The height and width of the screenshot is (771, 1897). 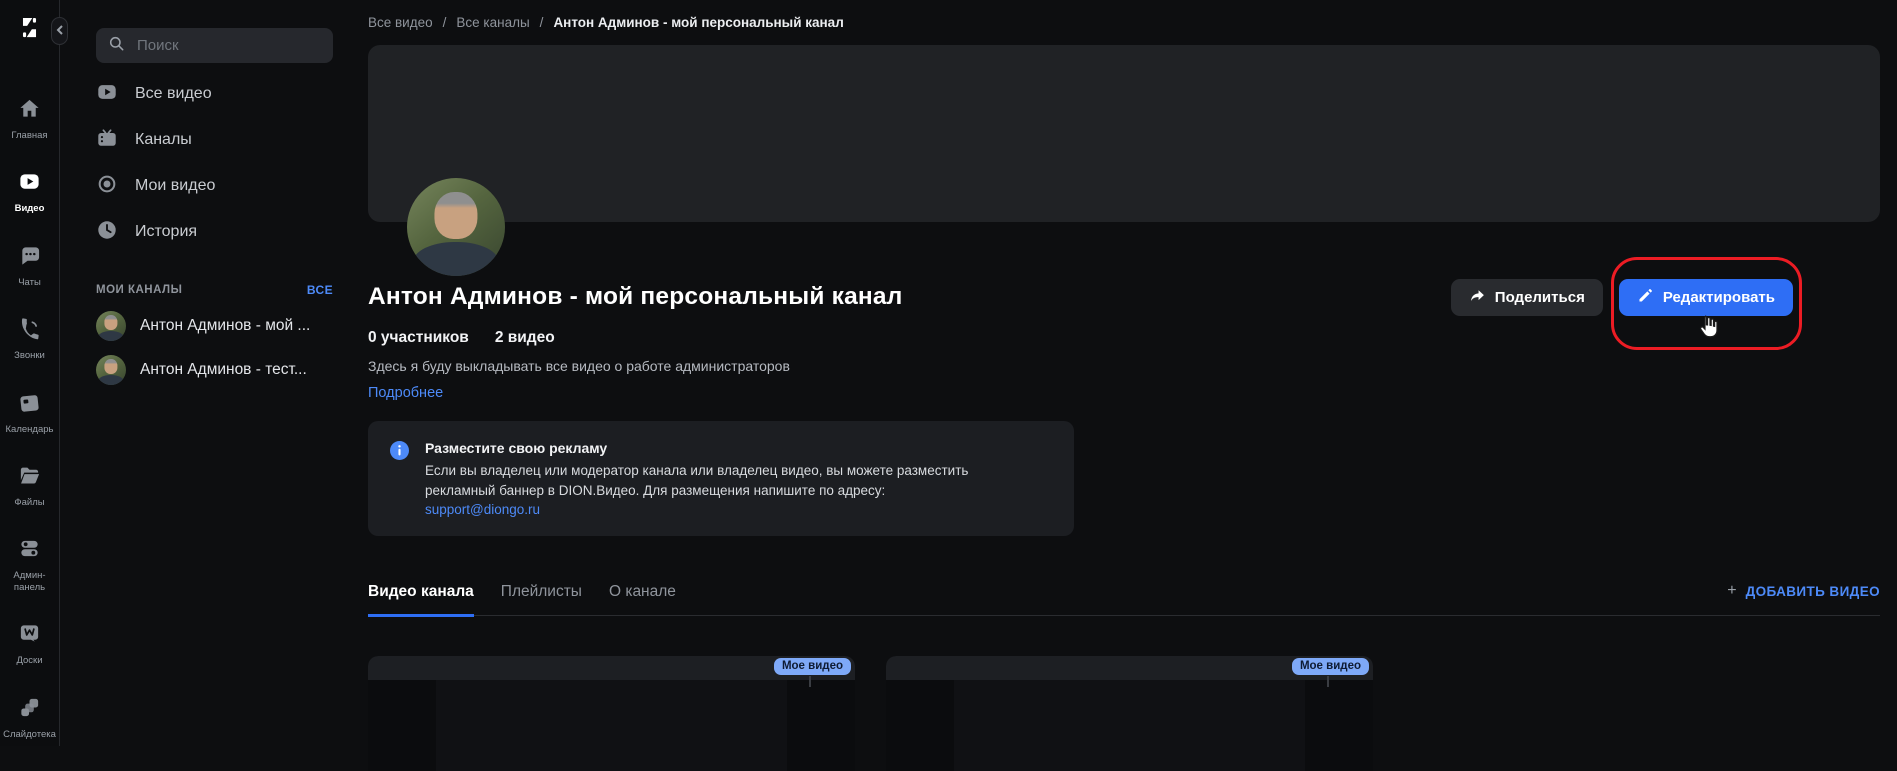 I want to click on search-input, so click(x=228, y=45).